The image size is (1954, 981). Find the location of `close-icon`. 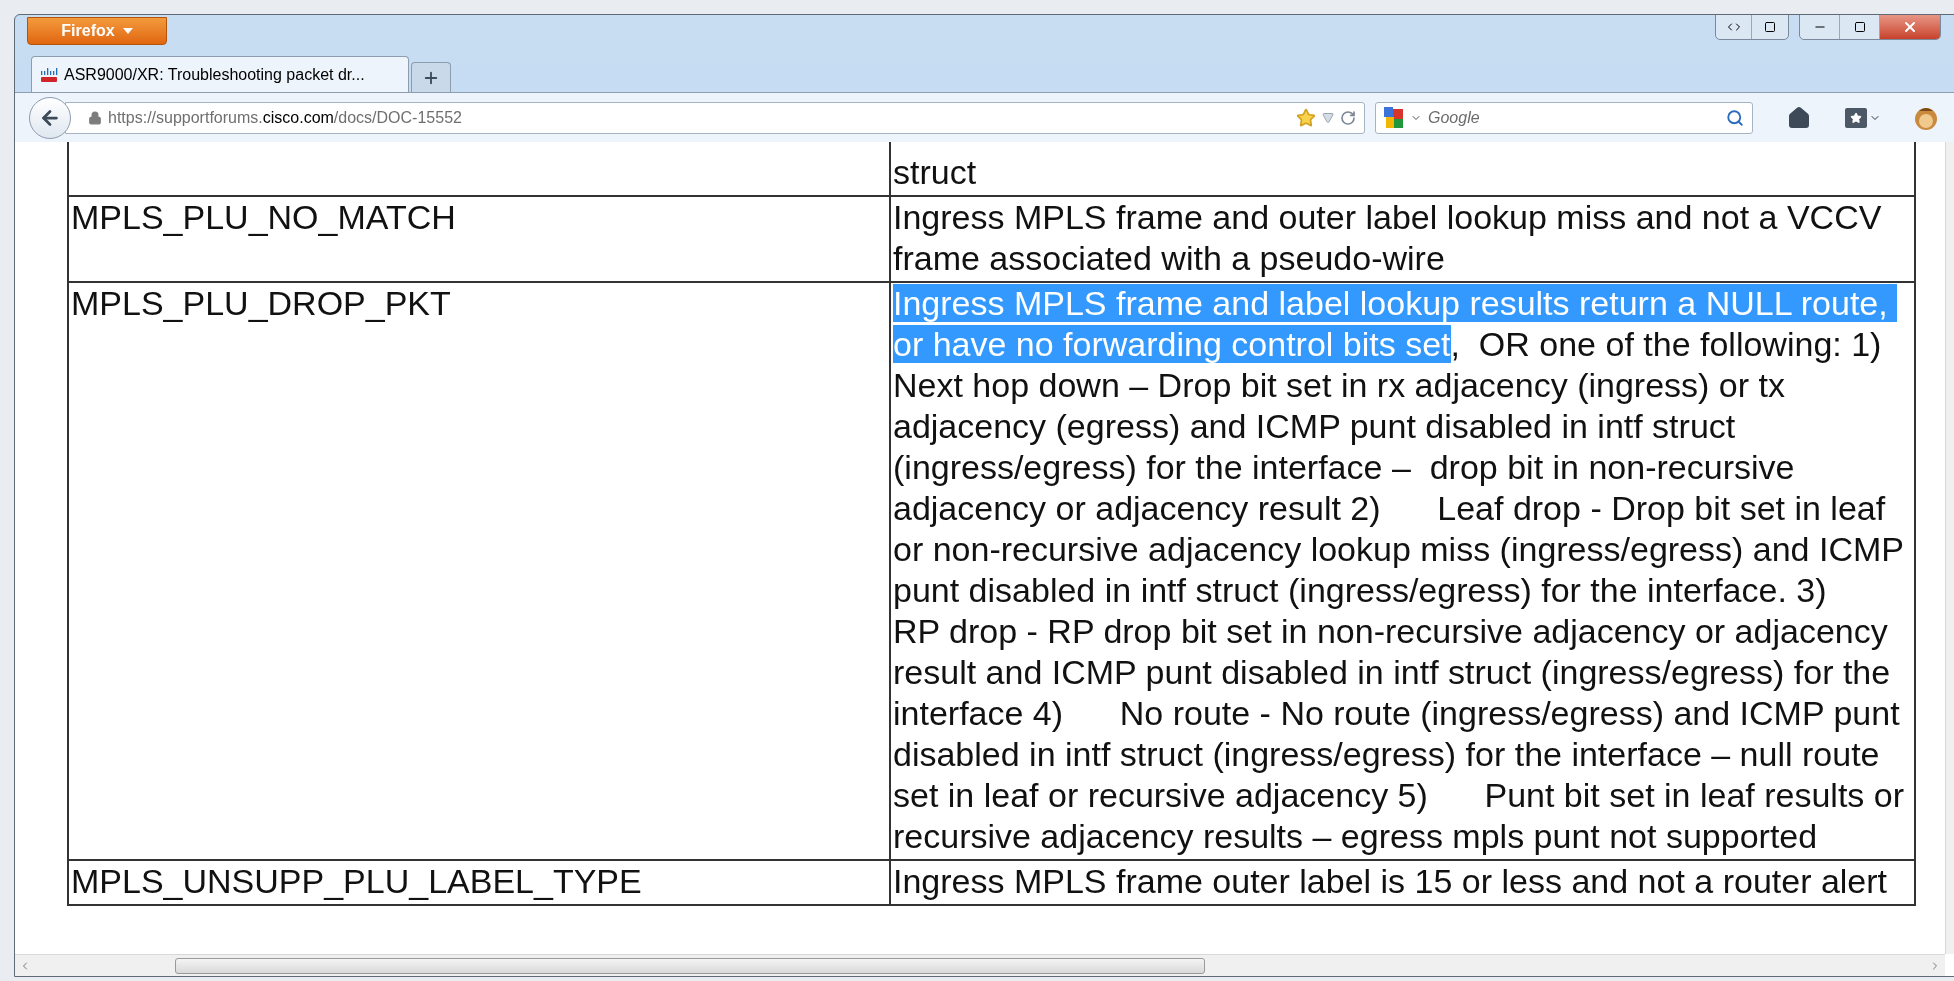

close-icon is located at coordinates (1910, 27).